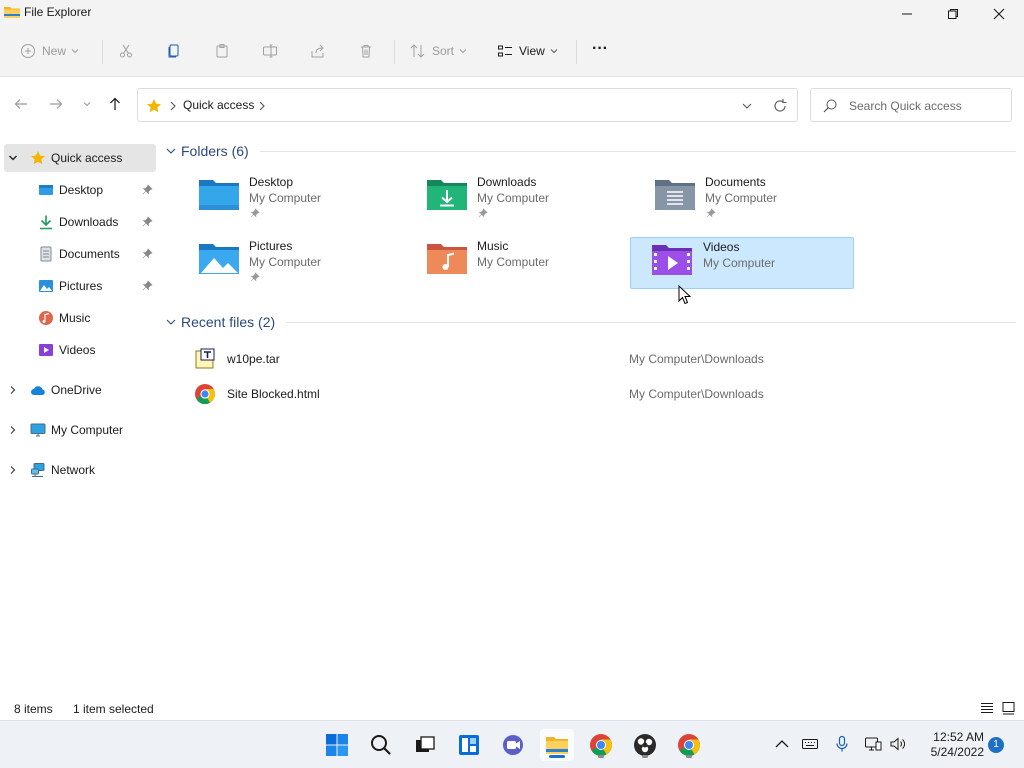 This screenshot has height=768, width=1024. I want to click on sort-icon, so click(417, 51).